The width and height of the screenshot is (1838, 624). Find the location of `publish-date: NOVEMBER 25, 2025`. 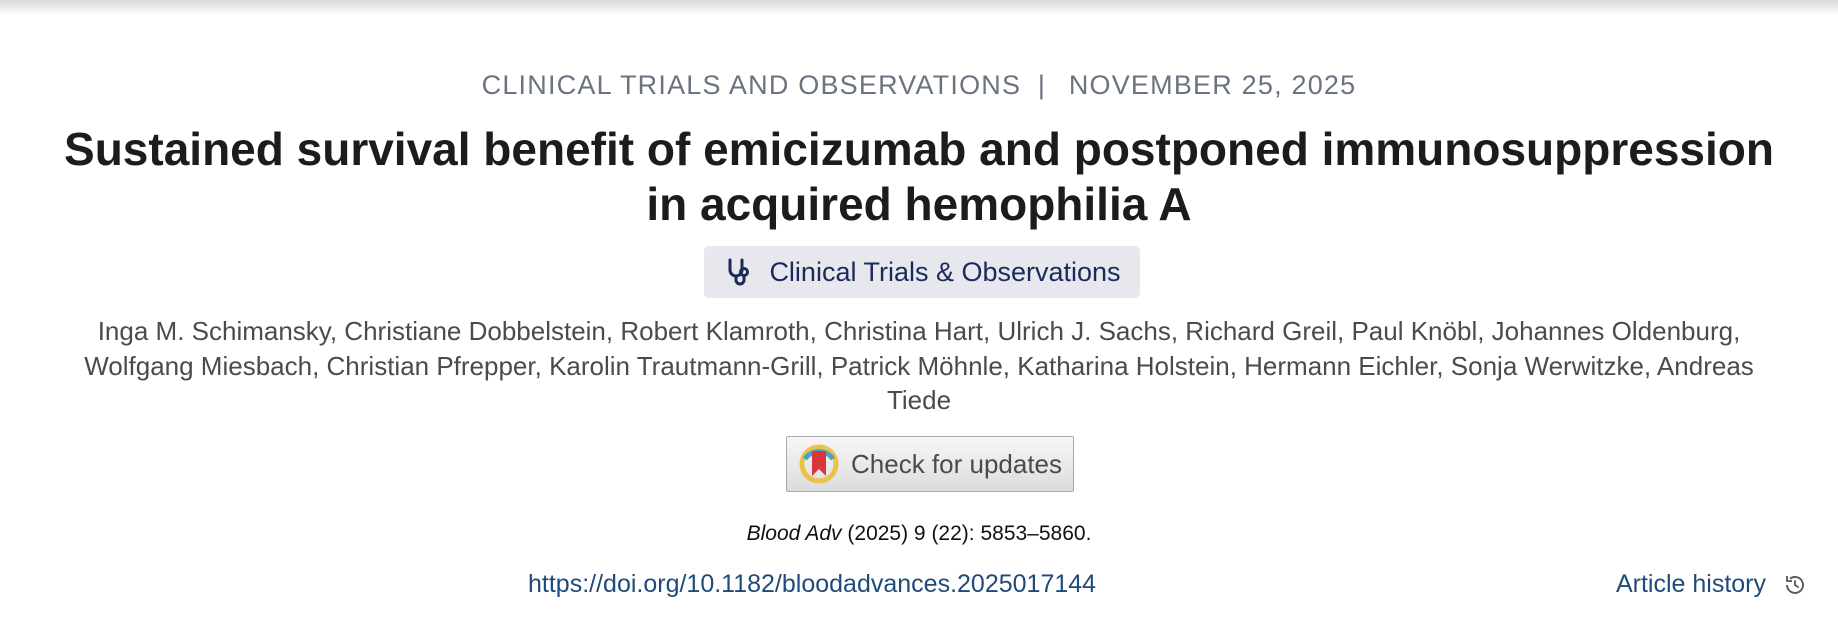

publish-date: NOVEMBER 25, 2025 is located at coordinates (1212, 85).